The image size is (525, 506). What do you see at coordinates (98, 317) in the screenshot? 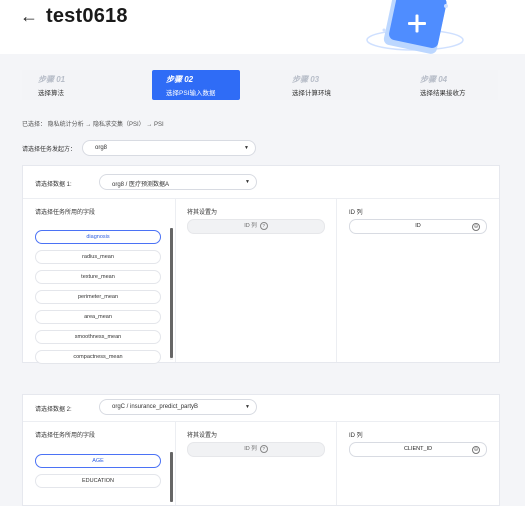
I see `field-item: area_mean` at bounding box center [98, 317].